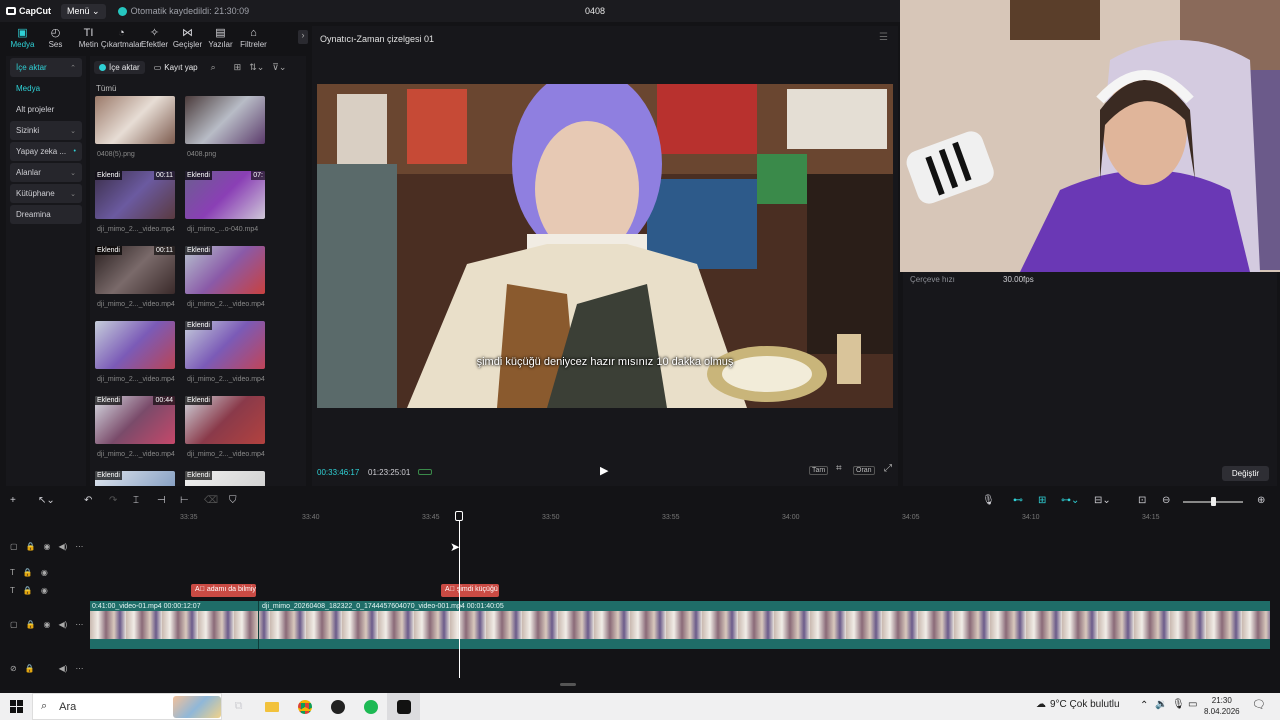  What do you see at coordinates (238, 706) in the screenshot?
I see `task-view-icon: ⧉` at bounding box center [238, 706].